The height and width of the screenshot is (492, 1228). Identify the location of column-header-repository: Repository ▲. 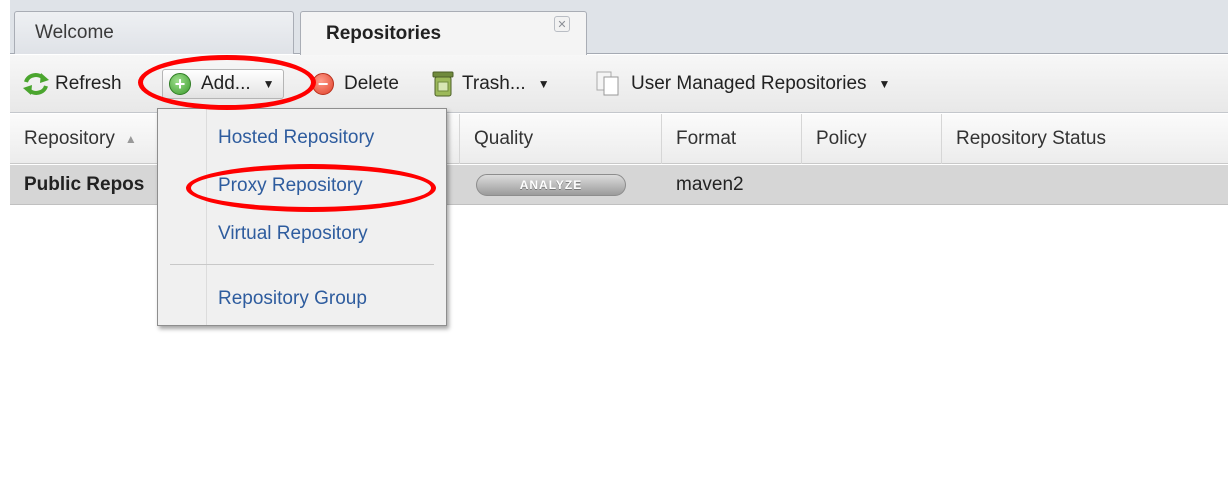
(84, 139).